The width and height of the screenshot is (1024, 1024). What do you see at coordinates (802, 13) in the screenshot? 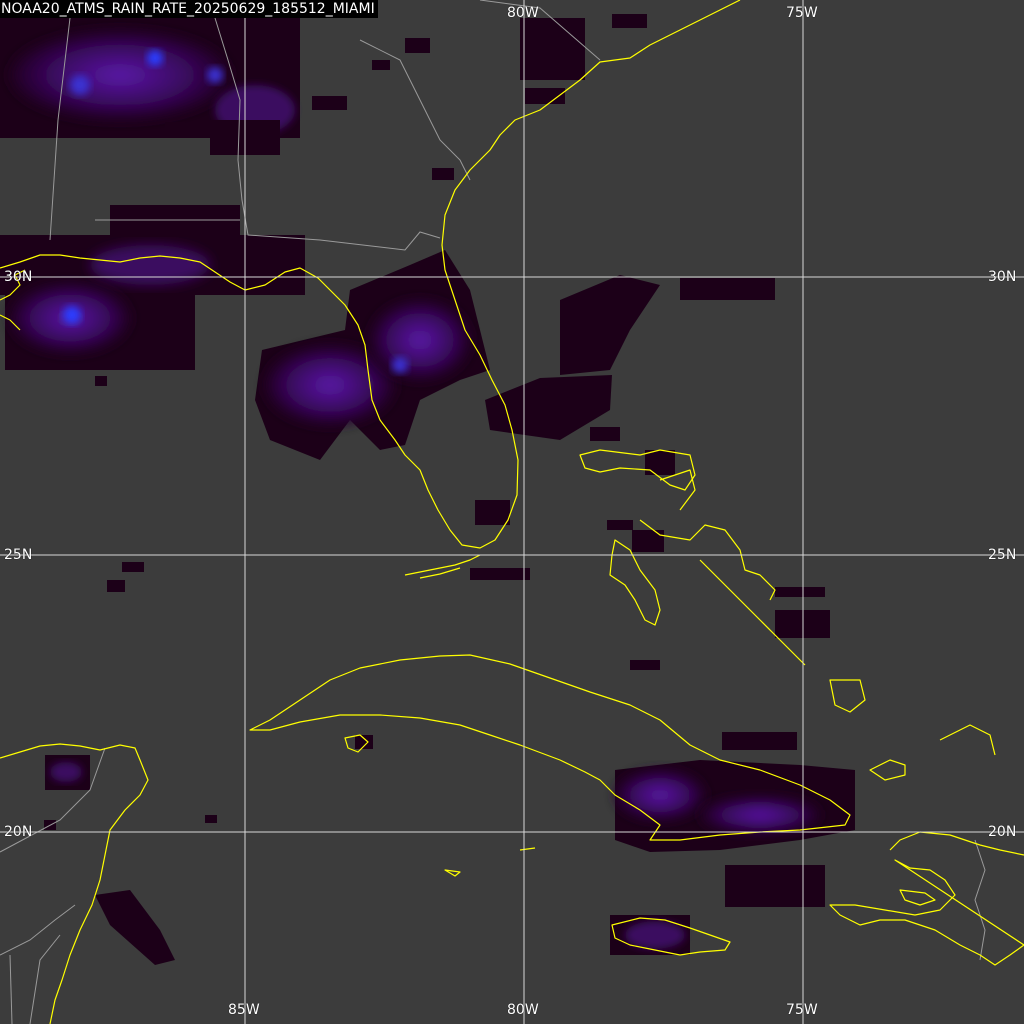
I see `lon-label-top-75w: 75W` at bounding box center [802, 13].